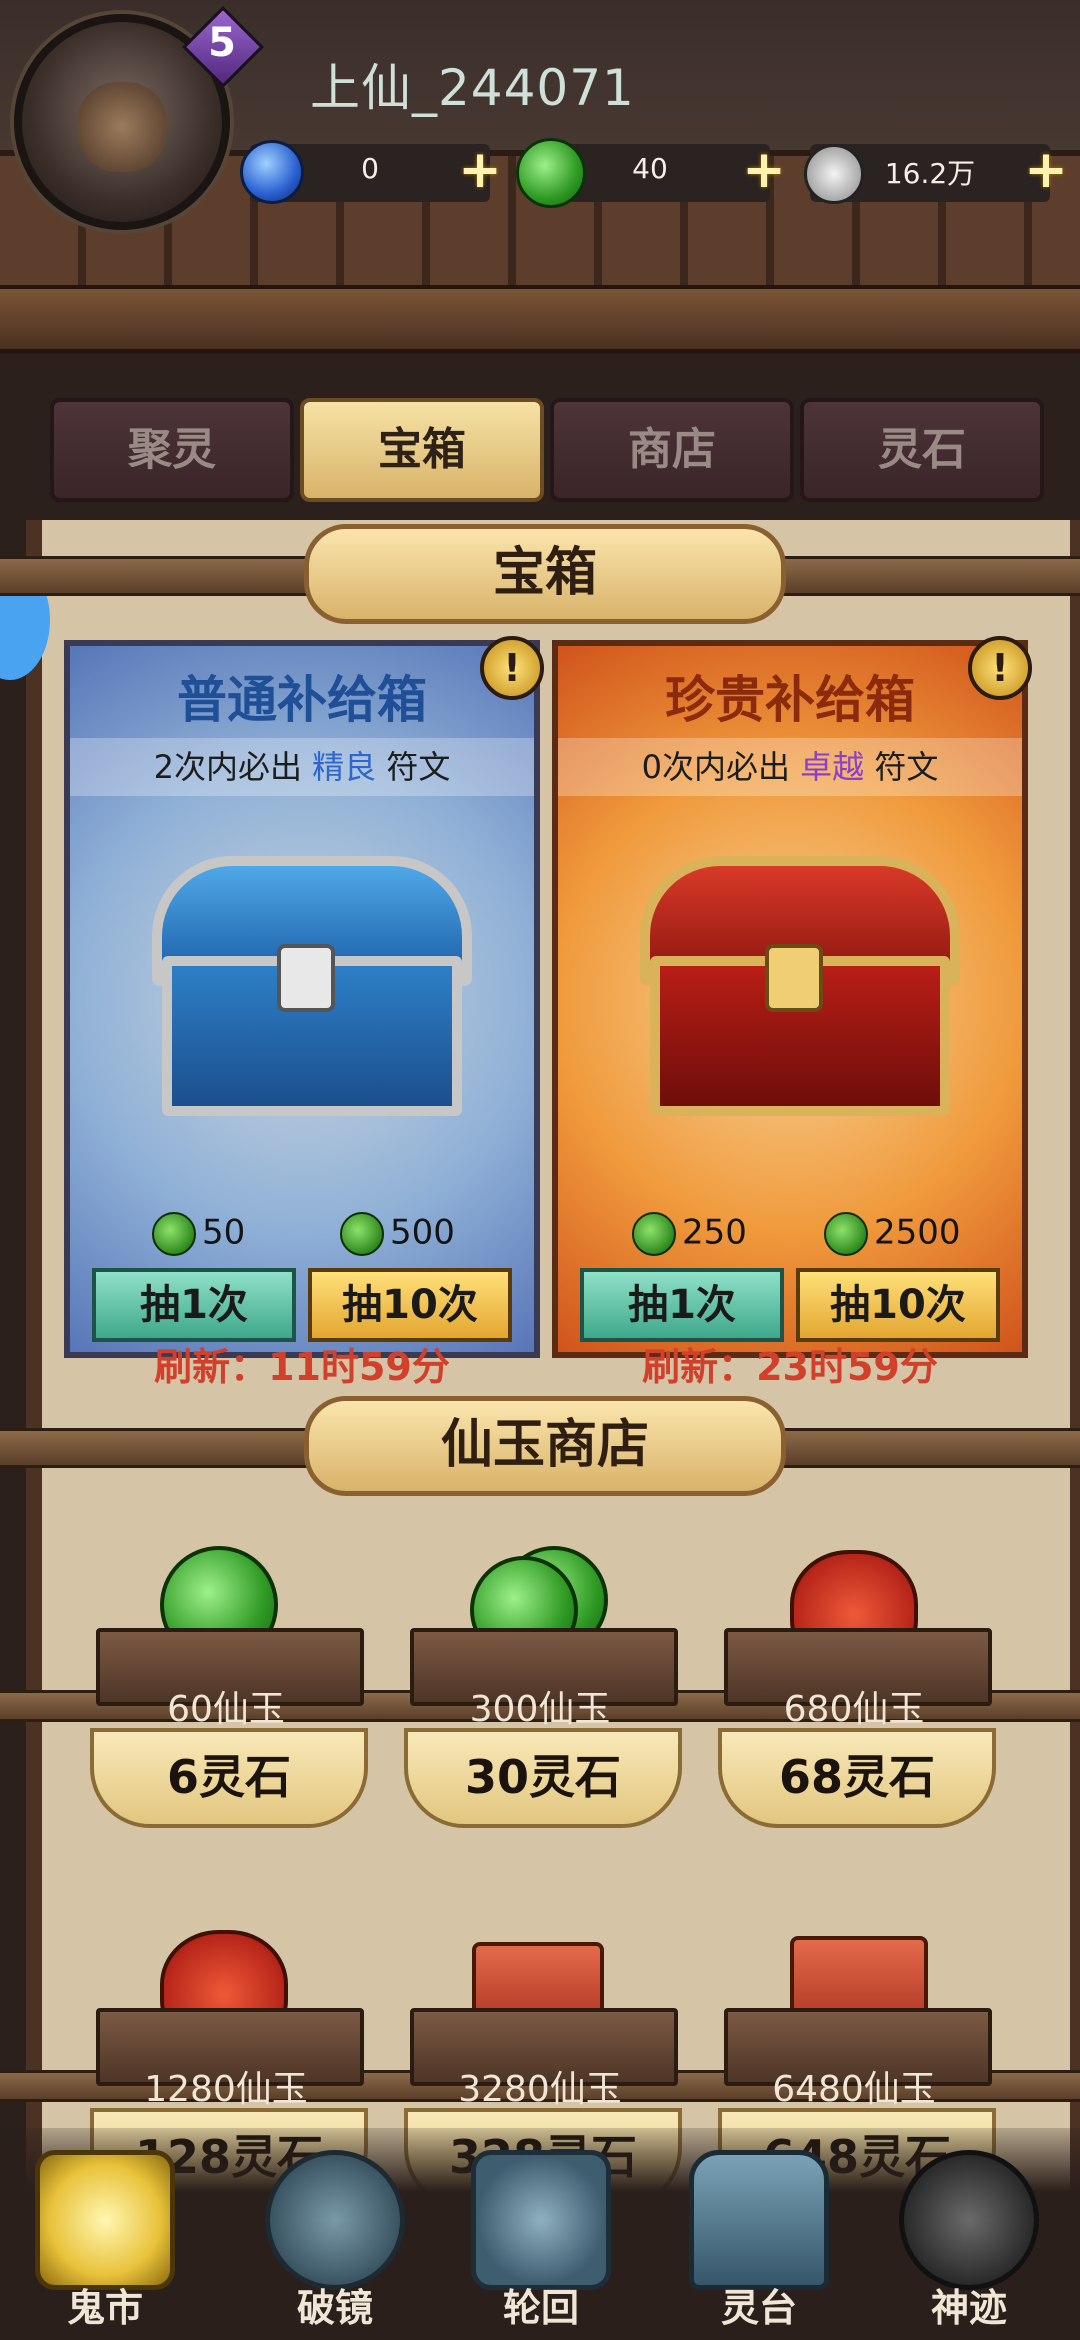 Image resolution: width=1080 pixels, height=2340 pixels. I want to click on chest-title: 珍贵补给箱, so click(790, 700).